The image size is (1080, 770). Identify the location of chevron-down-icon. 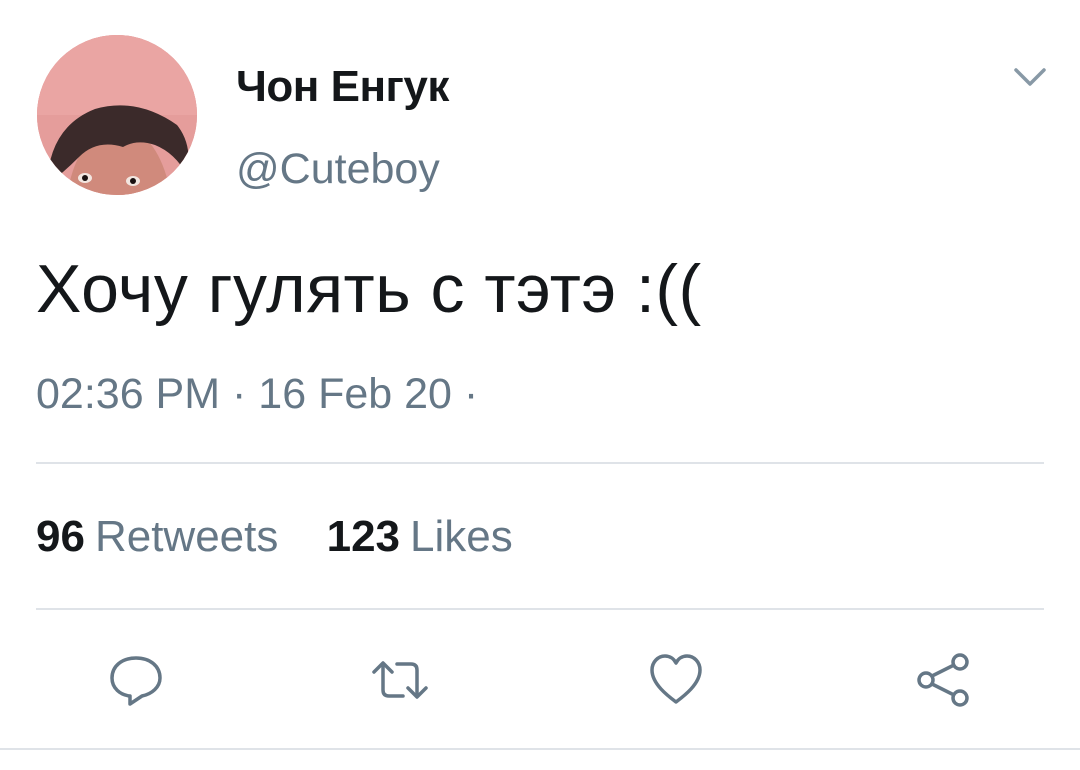
(1030, 77).